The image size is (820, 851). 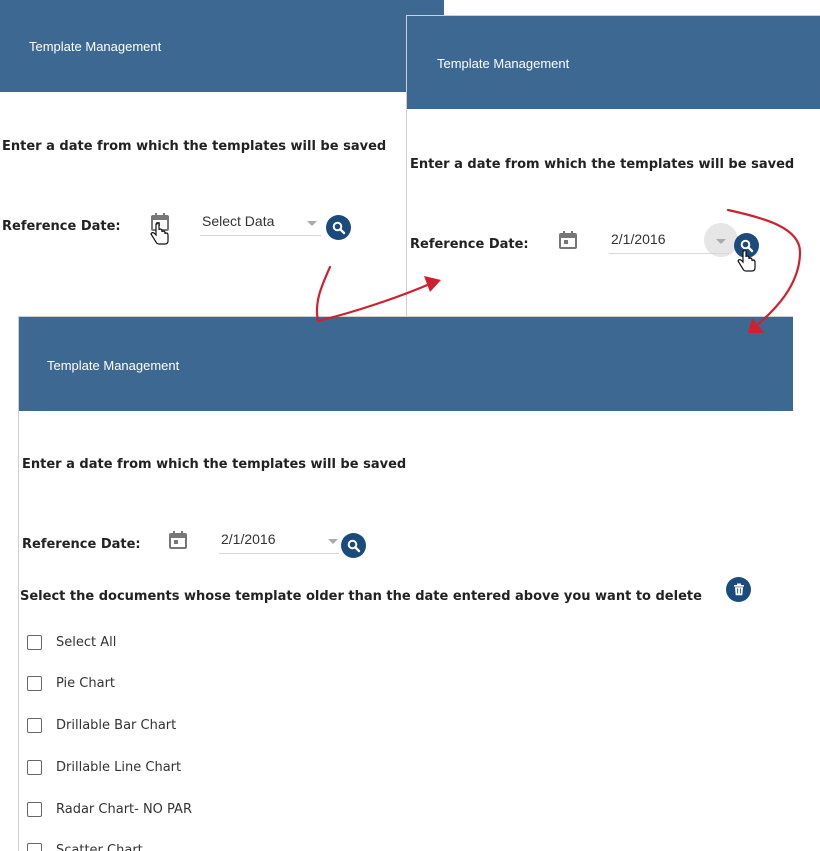 What do you see at coordinates (406, 364) in the screenshot?
I see `panel-c-header: Template Management` at bounding box center [406, 364].